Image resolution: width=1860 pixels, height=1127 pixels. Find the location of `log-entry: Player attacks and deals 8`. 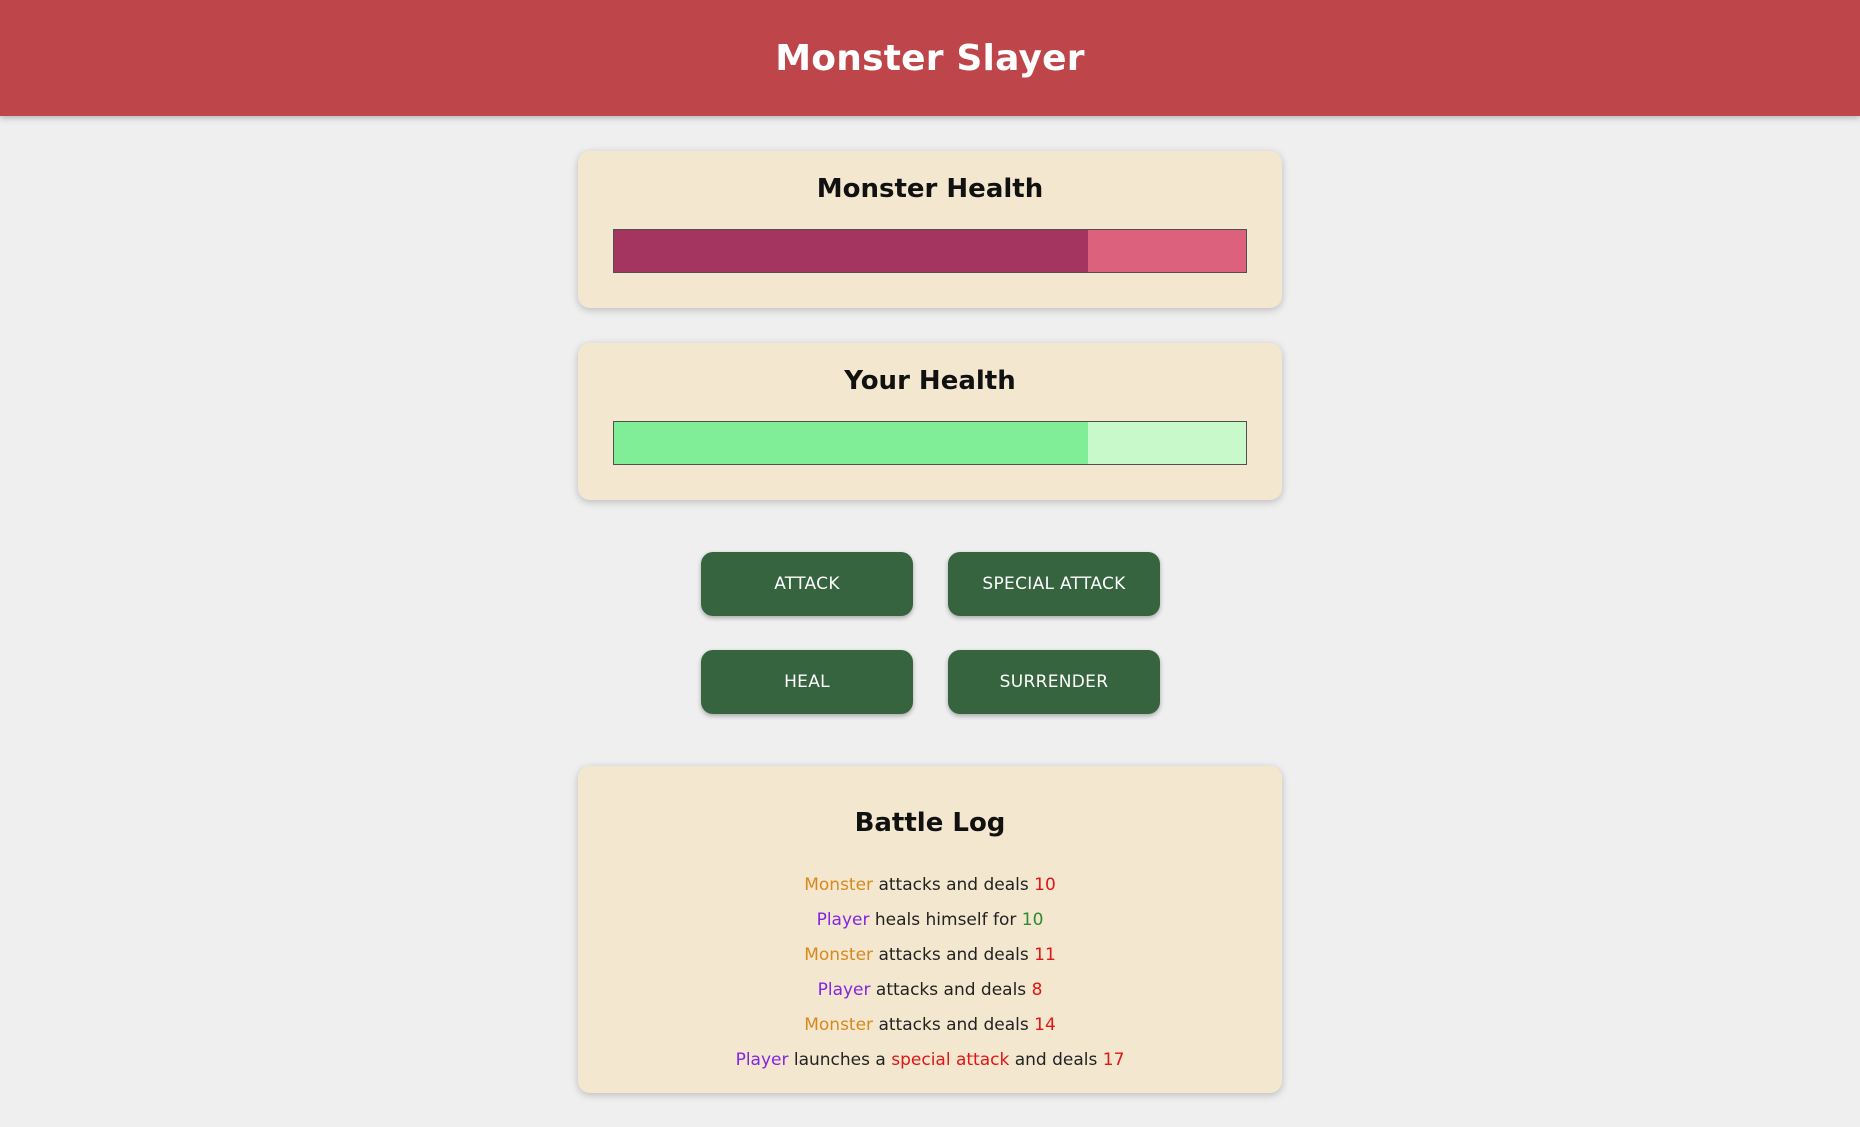

log-entry: Player attacks and deals 8 is located at coordinates (930, 990).